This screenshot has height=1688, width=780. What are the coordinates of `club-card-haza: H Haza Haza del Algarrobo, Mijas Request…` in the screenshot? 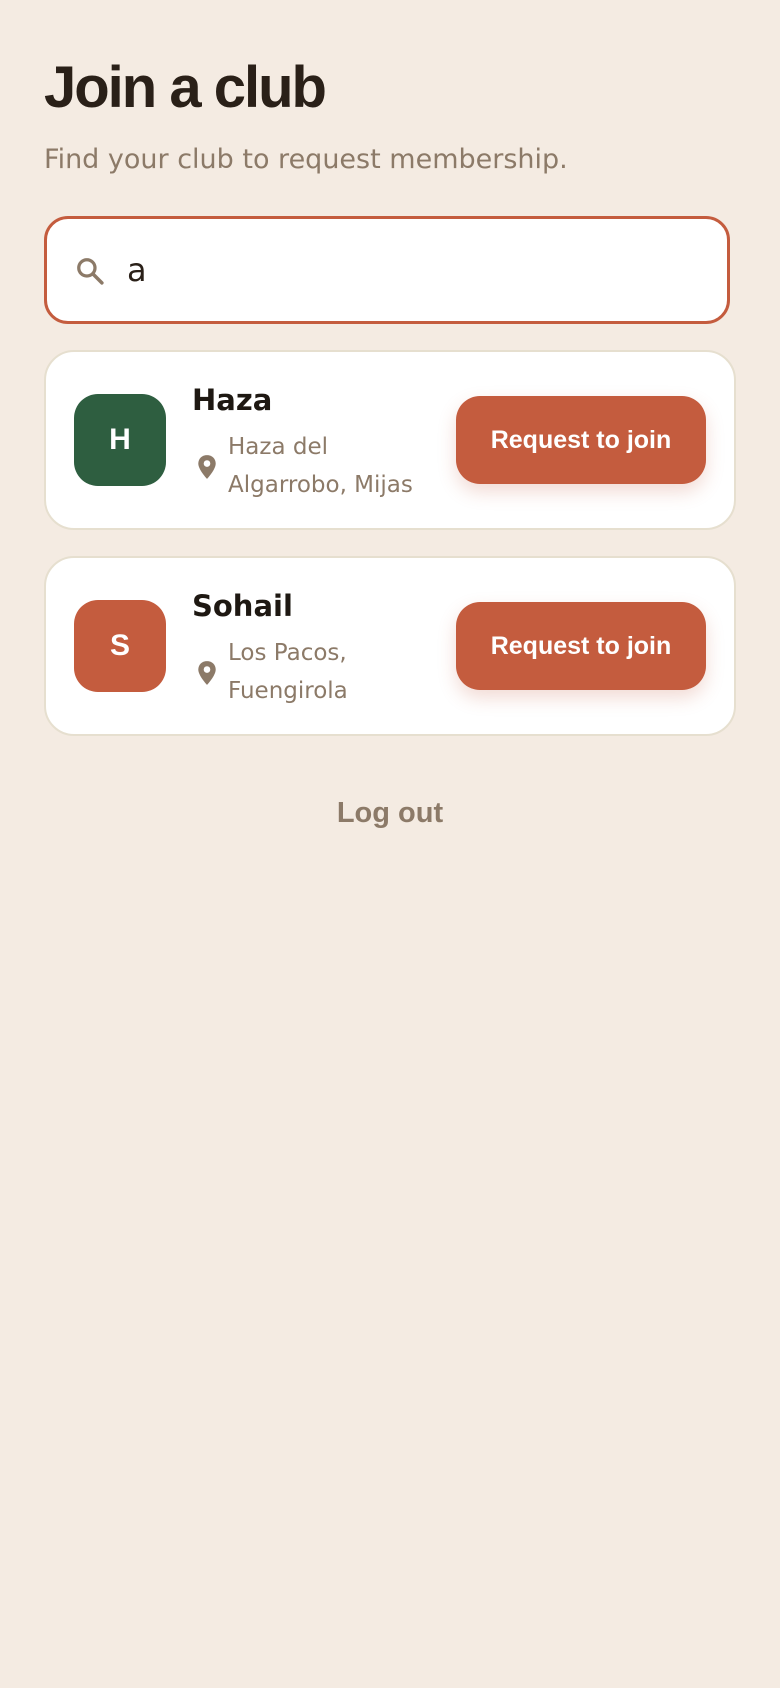 It's located at (390, 440).